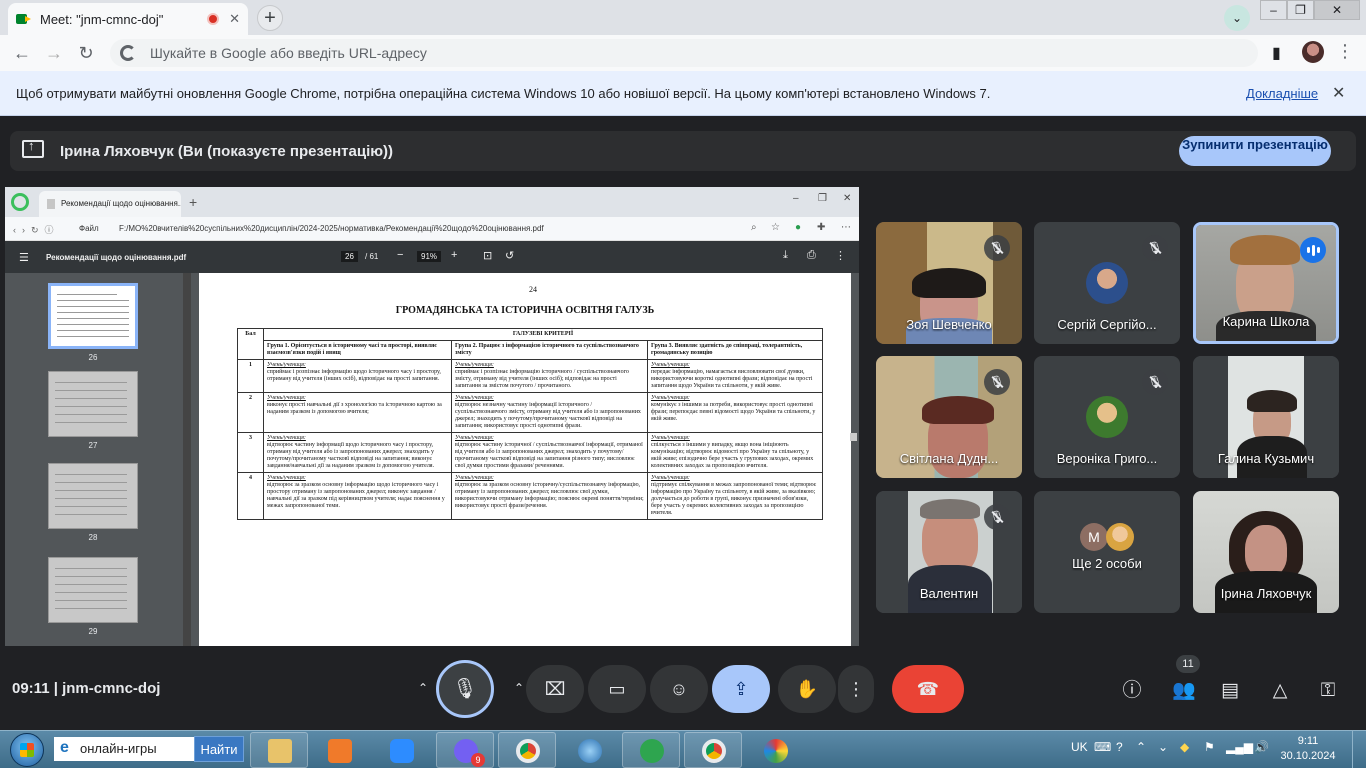  What do you see at coordinates (741, 689) in the screenshot?
I see `present-screen-button: ⇪` at bounding box center [741, 689].